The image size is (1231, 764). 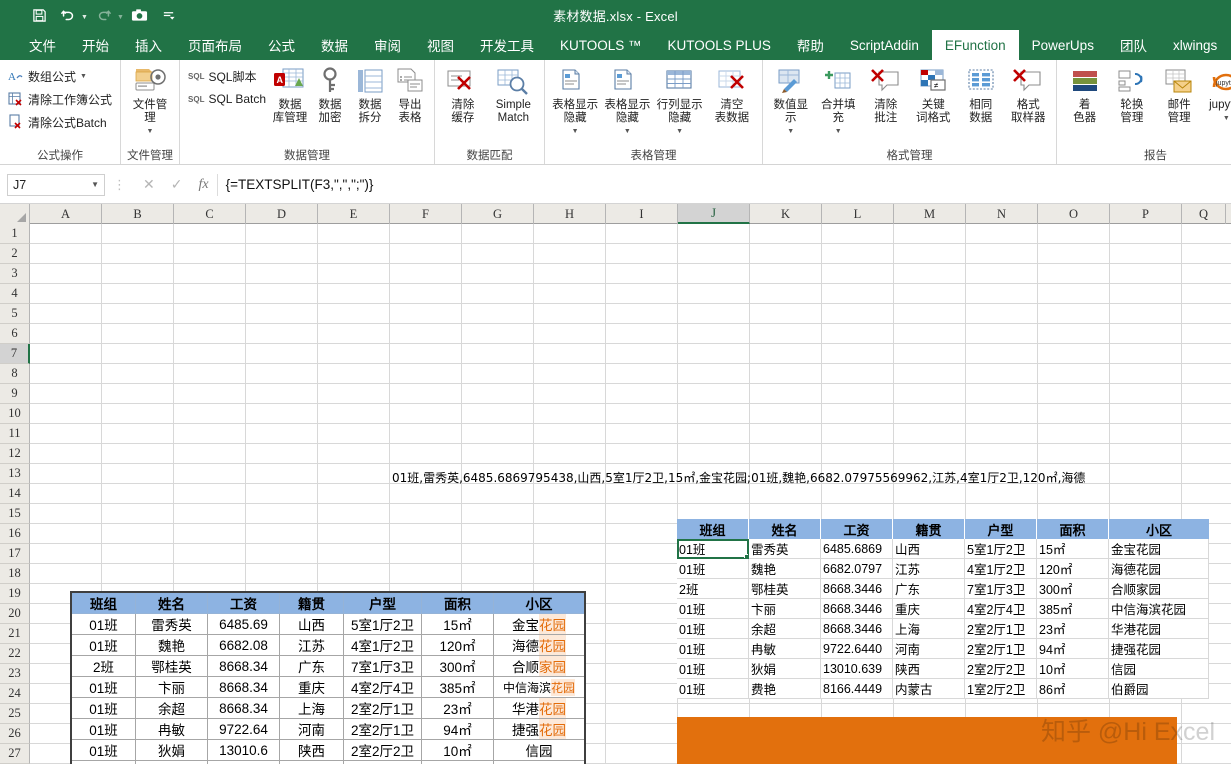 What do you see at coordinates (1133, 45) in the screenshot?
I see `tab-team: 团队` at bounding box center [1133, 45].